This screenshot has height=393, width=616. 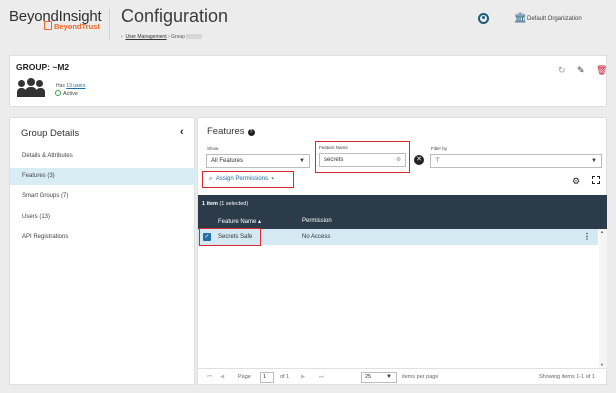 I want to click on beyondtrust-label: BeyondTrust, so click(x=77, y=26).